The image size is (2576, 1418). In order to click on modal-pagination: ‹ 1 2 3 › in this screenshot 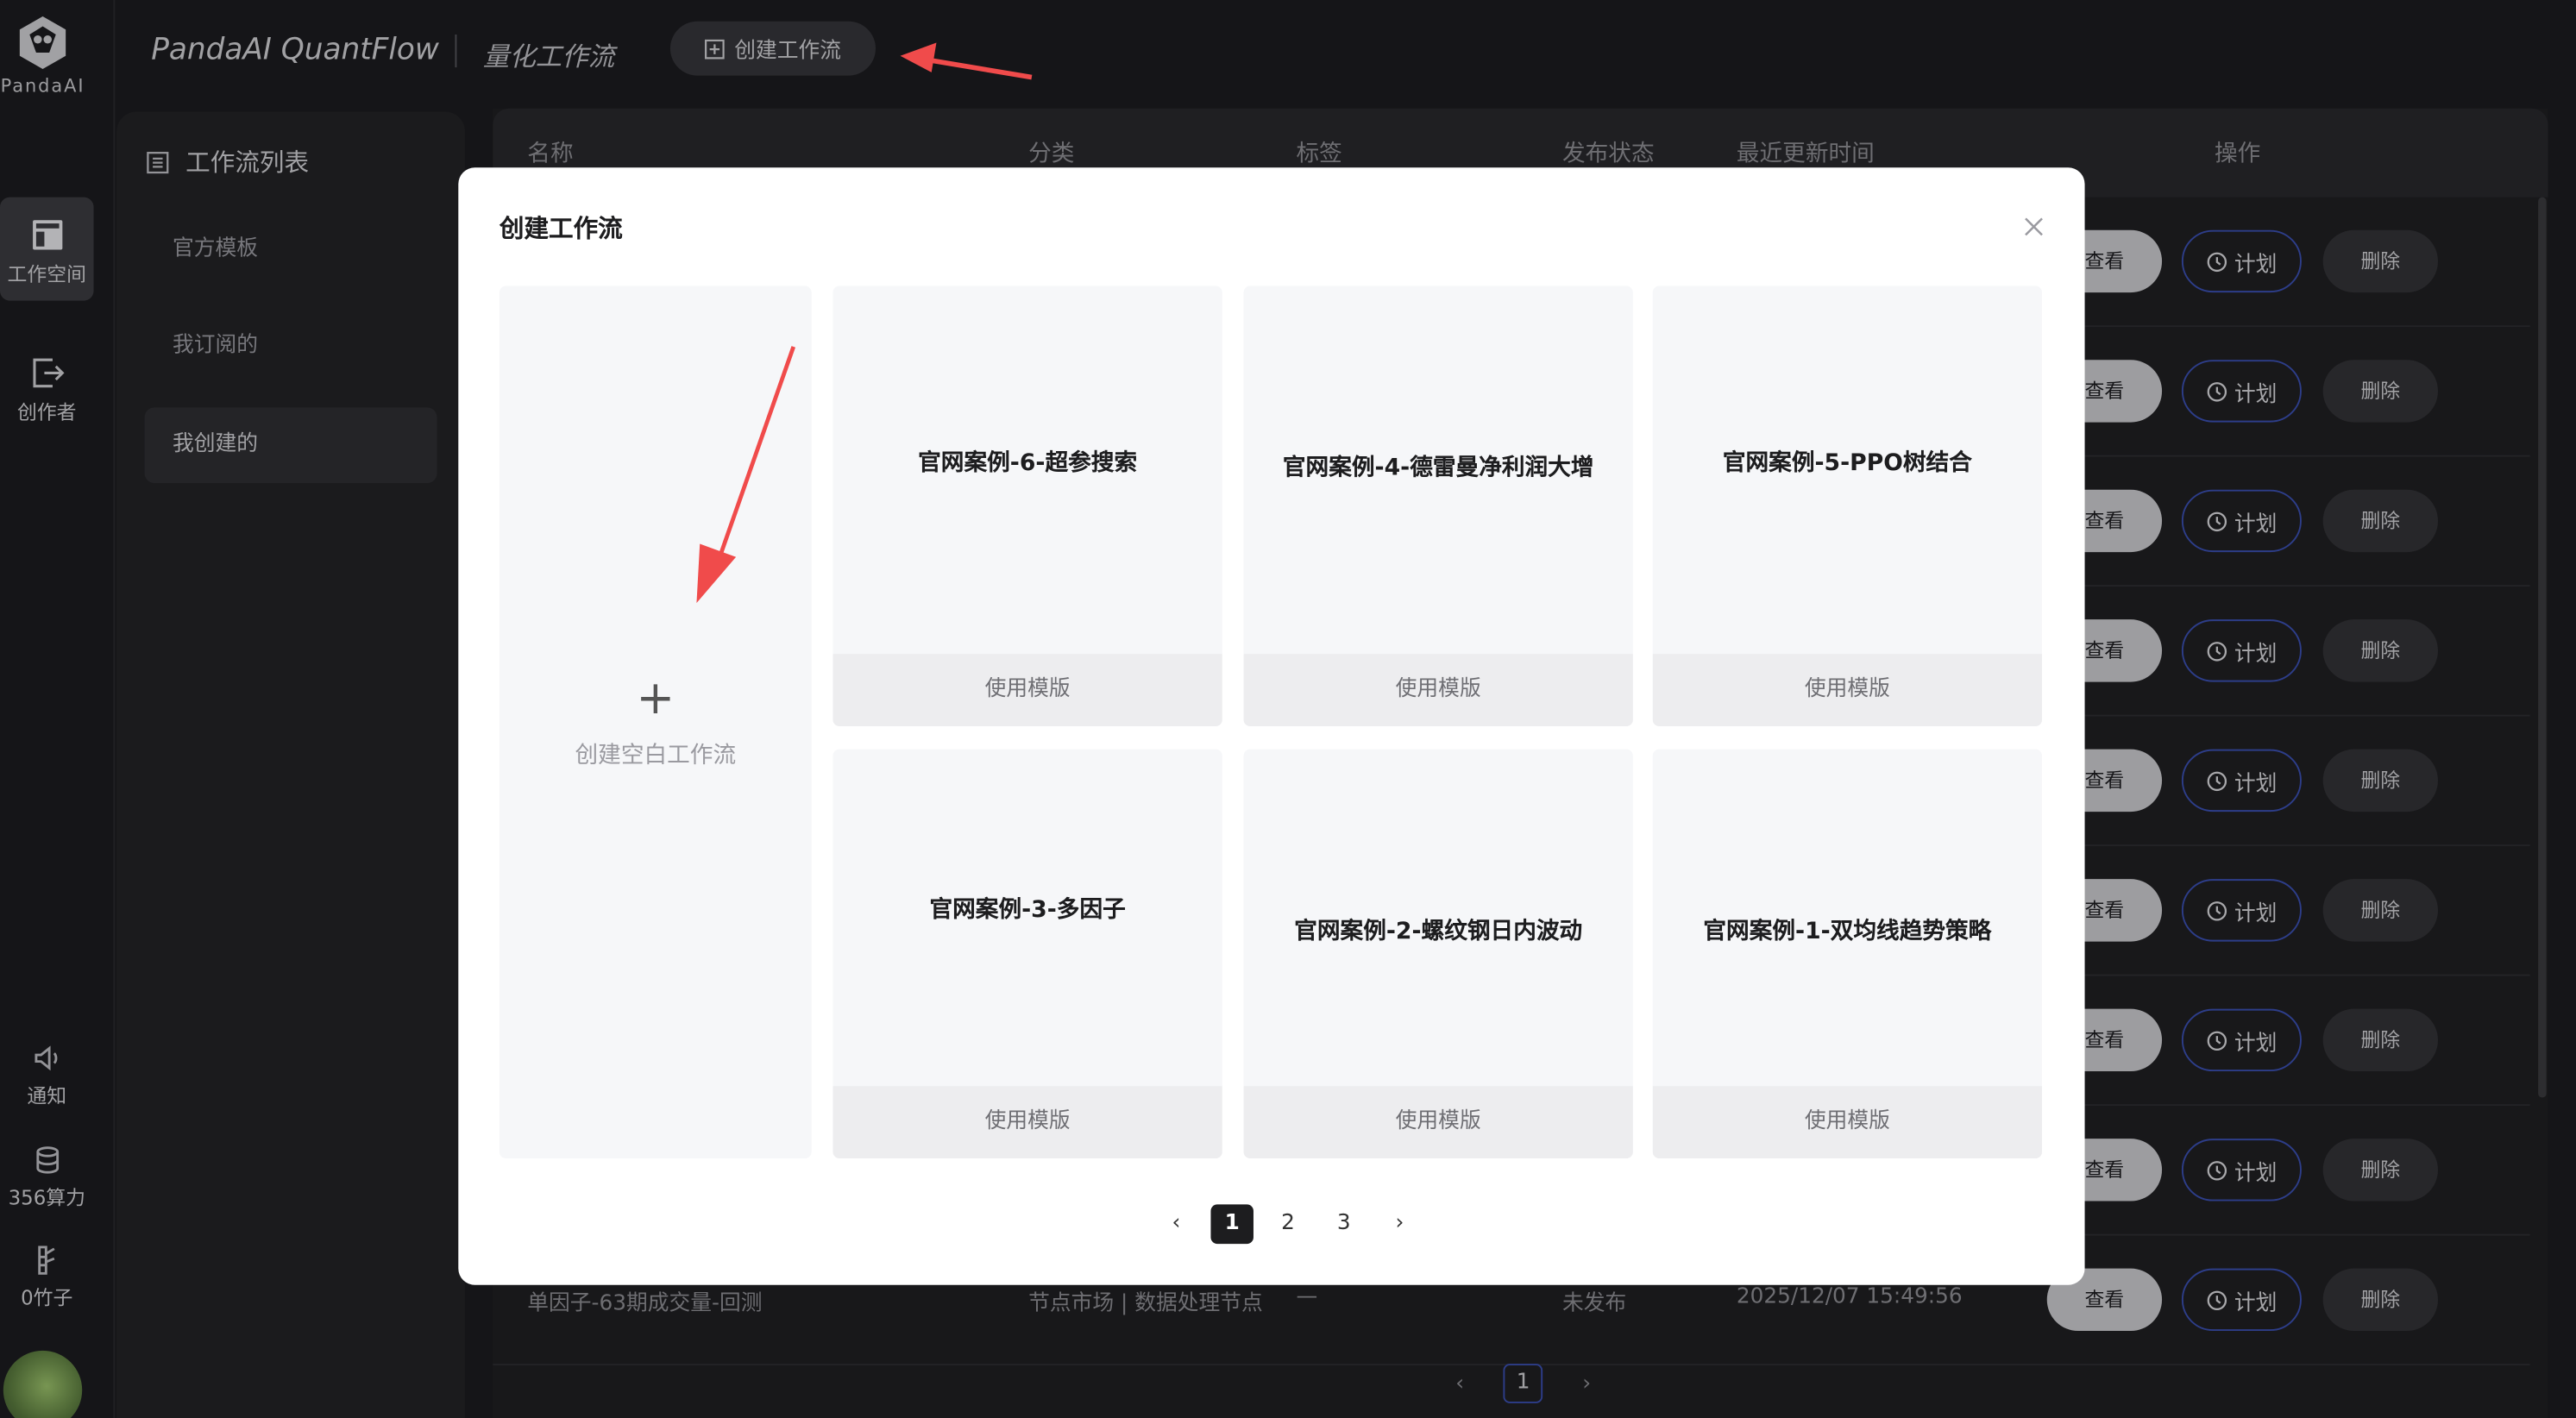, I will do `click(1288, 1224)`.